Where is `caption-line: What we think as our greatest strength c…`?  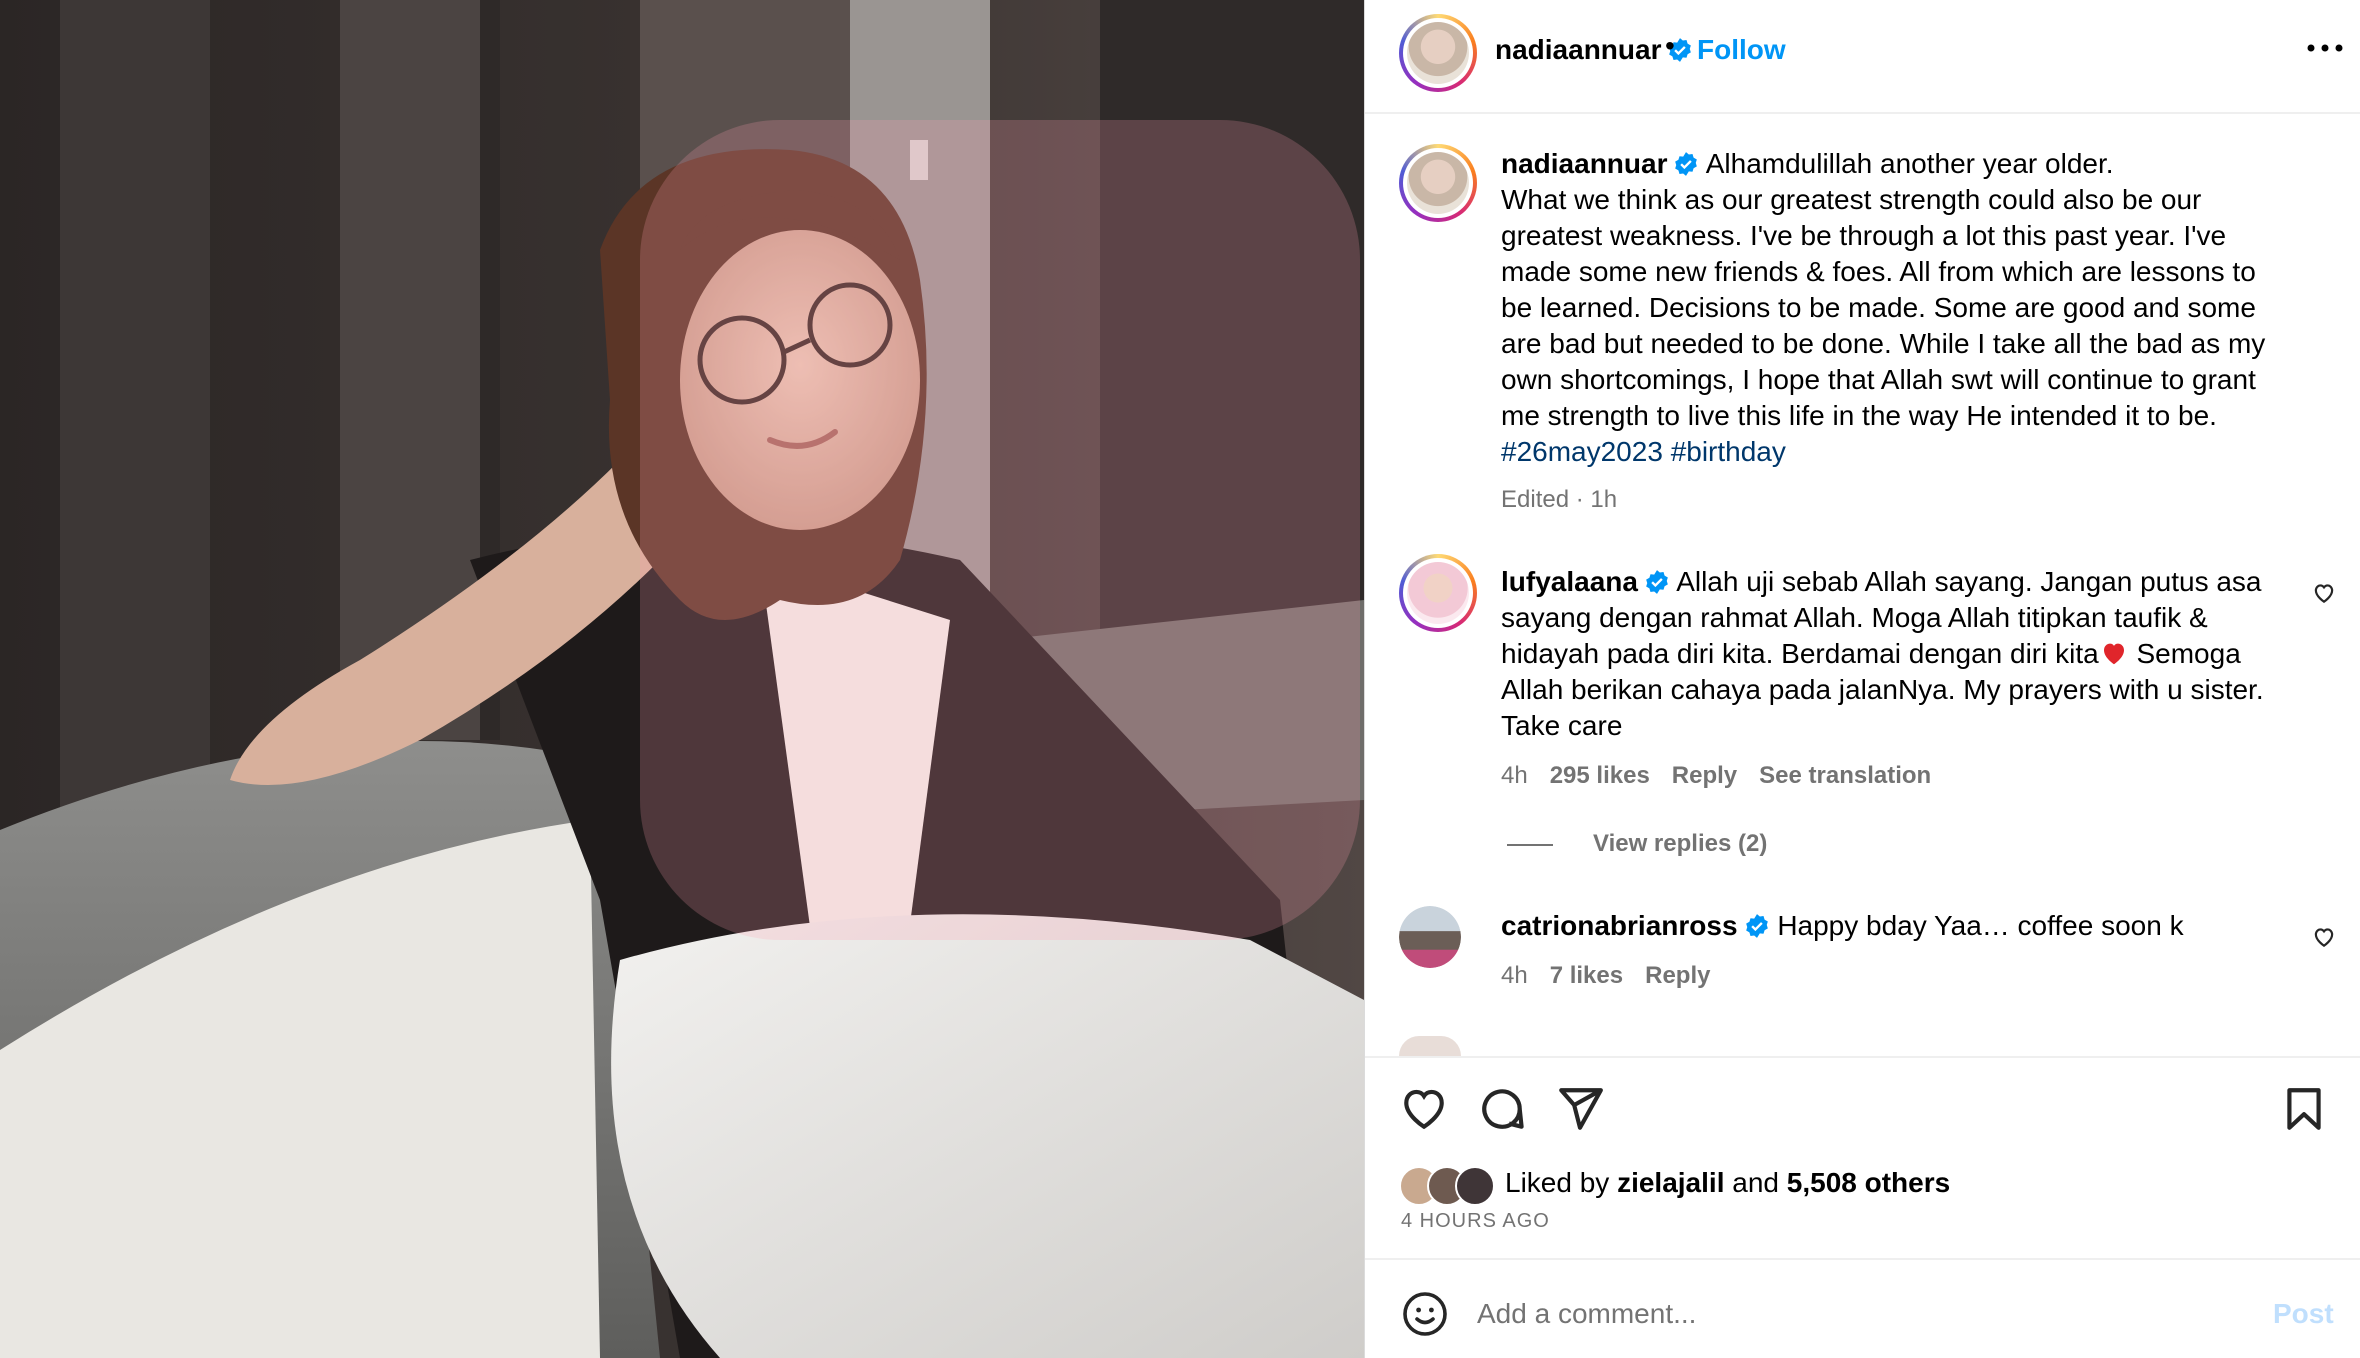 caption-line: What we think as our greatest strength c… is located at coordinates (1851, 199).